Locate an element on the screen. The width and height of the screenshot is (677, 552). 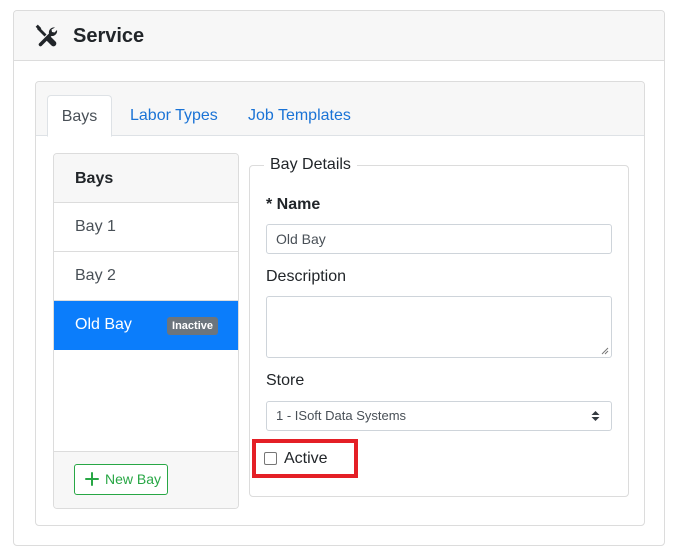
new-bay-label: New Bay is located at coordinates (133, 479).